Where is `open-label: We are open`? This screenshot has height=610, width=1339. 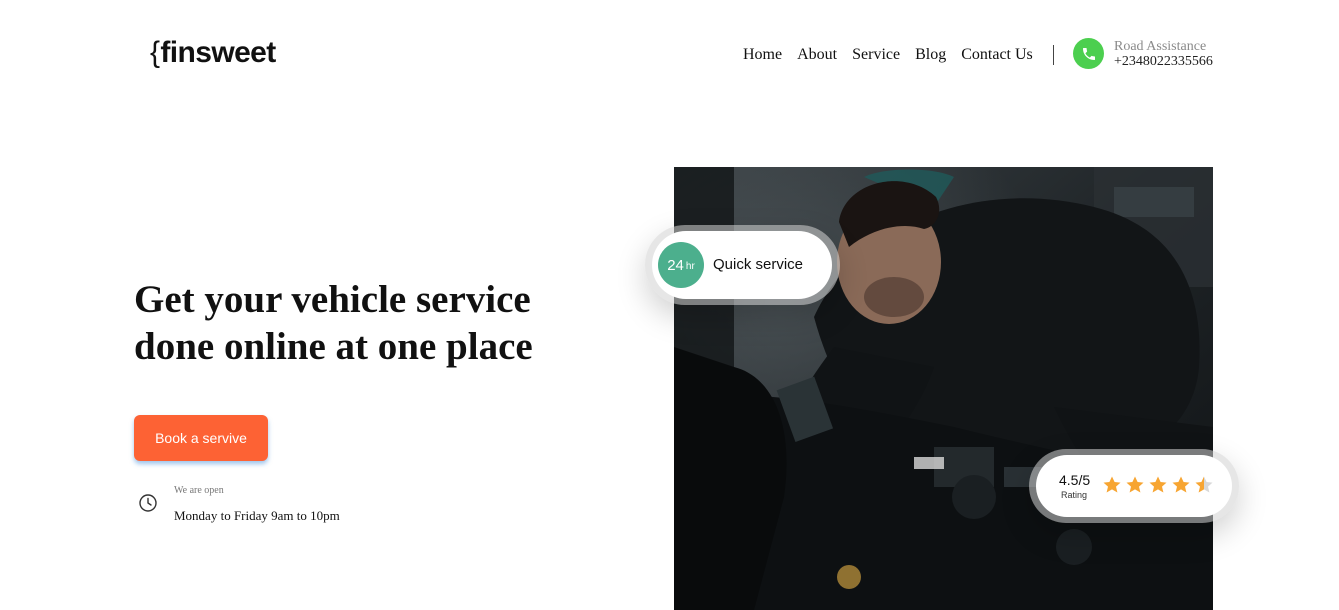
open-label: We are open is located at coordinates (199, 490).